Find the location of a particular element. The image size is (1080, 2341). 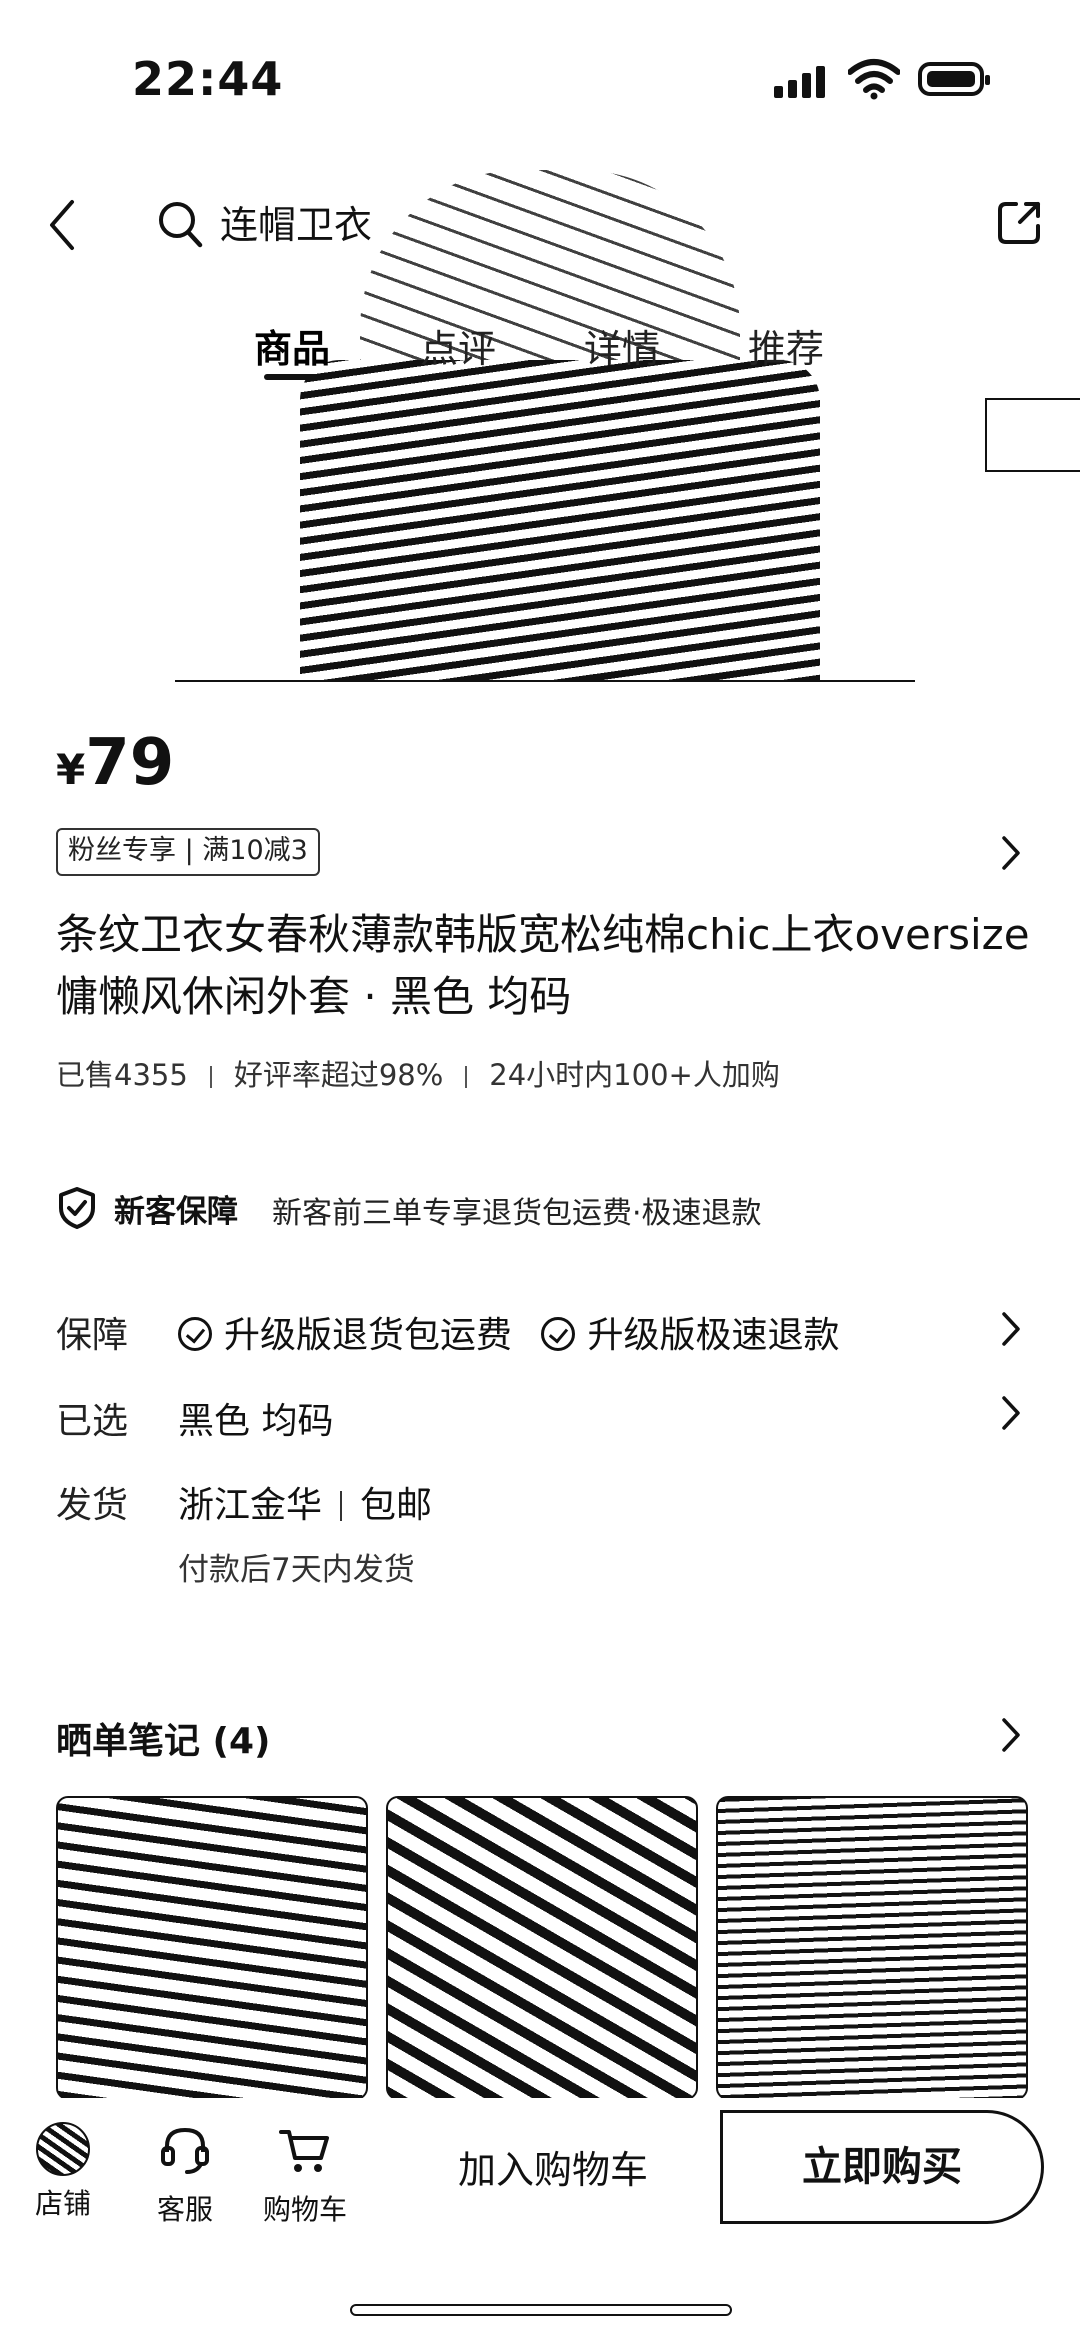

back-arrow-icon is located at coordinates (62, 225).